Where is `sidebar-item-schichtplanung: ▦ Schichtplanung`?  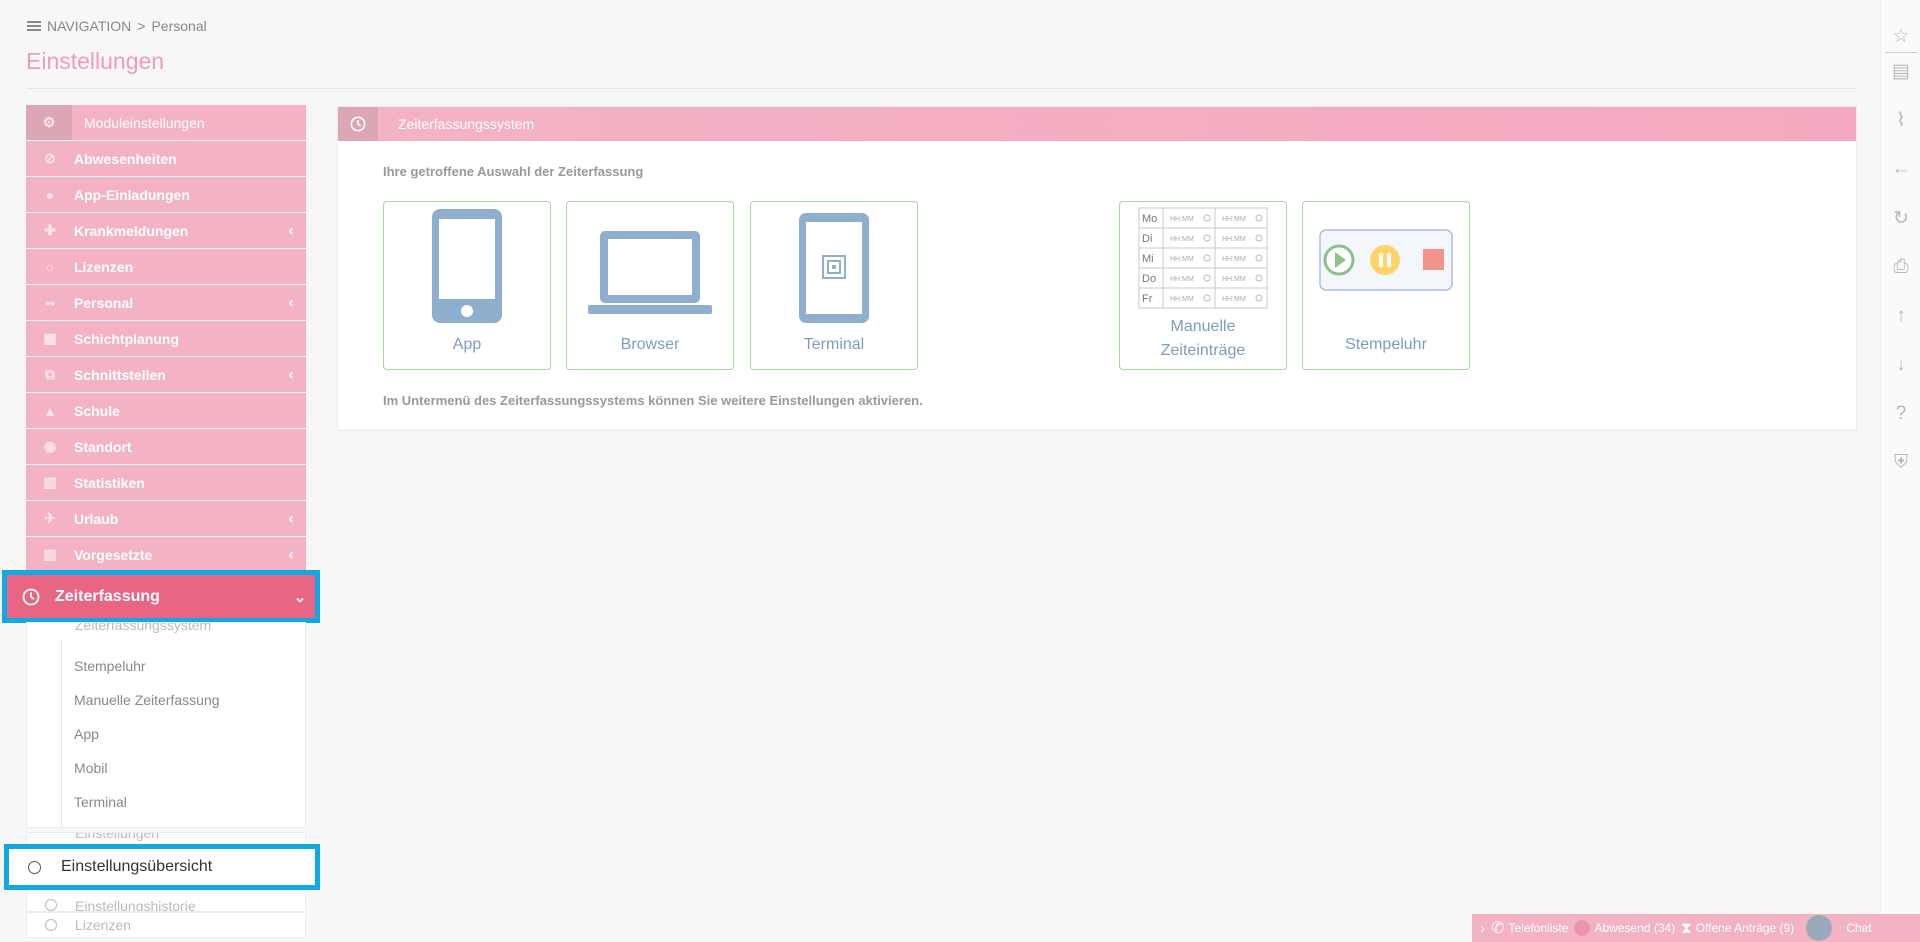
sidebar-item-schichtplanung: ▦ Schichtplanung is located at coordinates (166, 338).